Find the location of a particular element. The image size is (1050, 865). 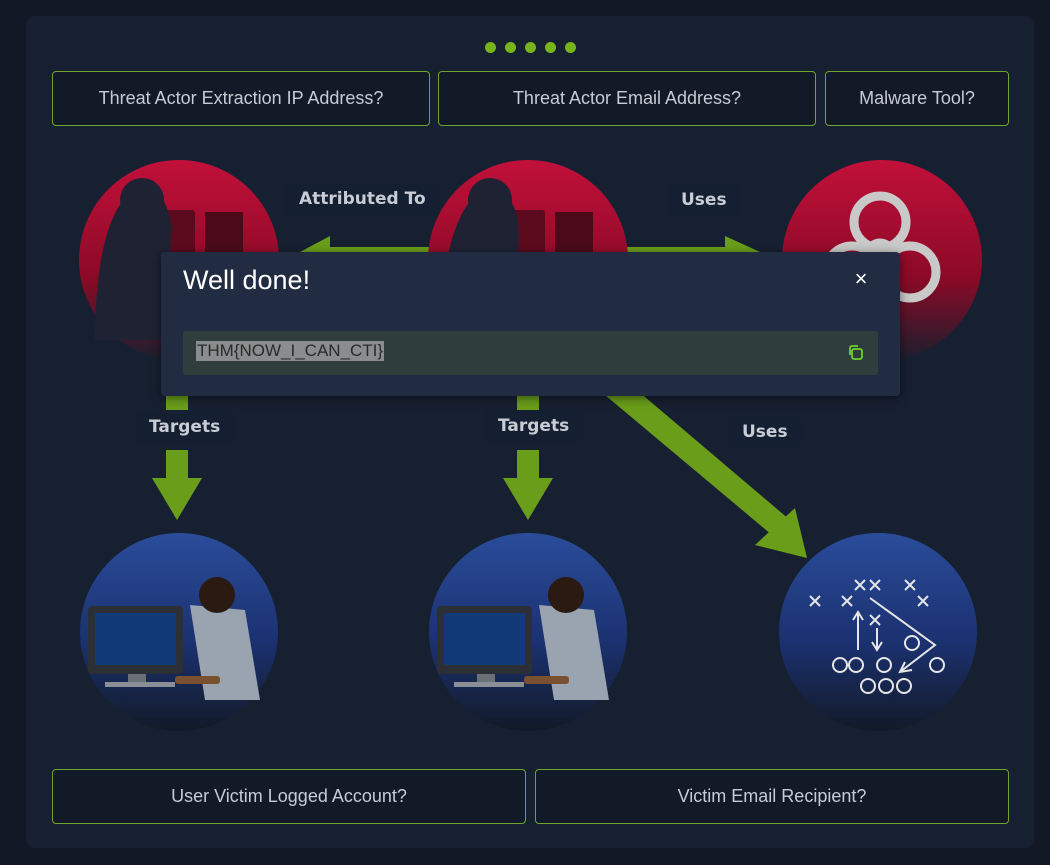

relation-targets-left: Targets is located at coordinates (185, 427).